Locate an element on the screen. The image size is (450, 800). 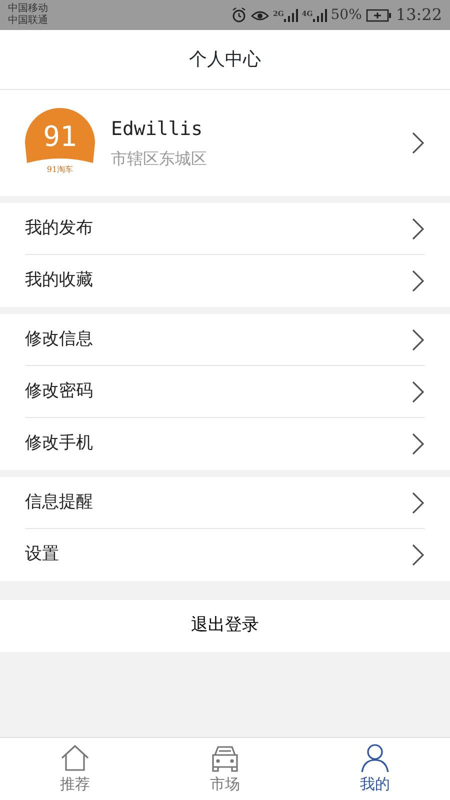
tab: 我的 is located at coordinates (375, 769).